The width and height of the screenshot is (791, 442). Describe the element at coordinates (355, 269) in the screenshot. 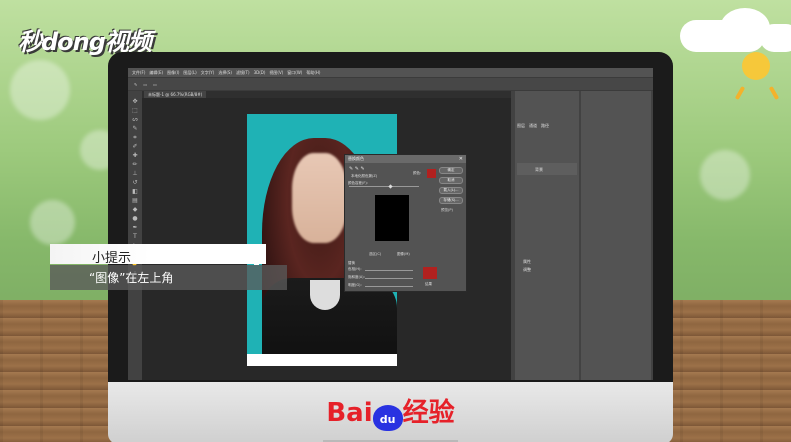

I see `hue-label: 色相(H):` at that location.